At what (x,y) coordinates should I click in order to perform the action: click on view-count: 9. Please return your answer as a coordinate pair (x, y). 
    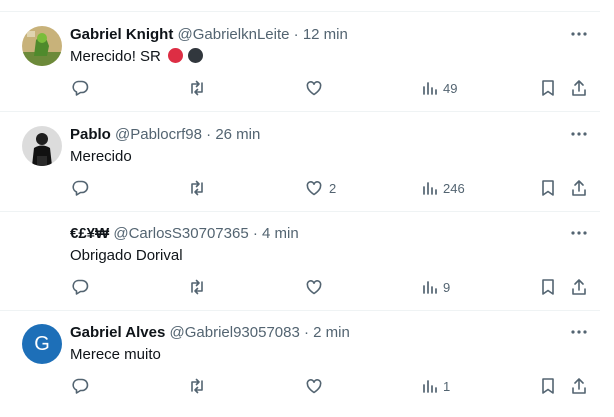
    Looking at the image, I should click on (447, 287).